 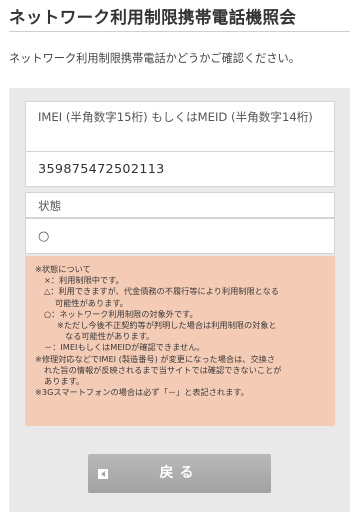 I want to click on page-subtitle: ネットワーク利用制限携帯電話かどうかご確認ください。, so click(x=154, y=58).